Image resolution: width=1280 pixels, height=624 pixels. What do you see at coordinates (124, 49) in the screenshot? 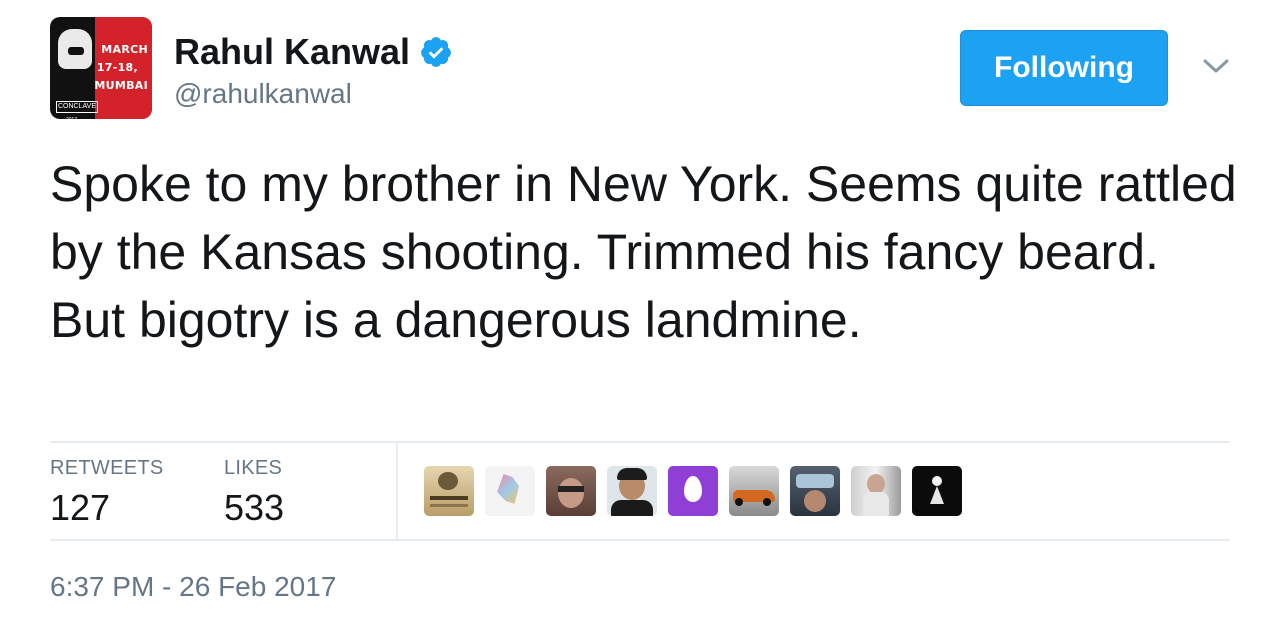
I see `avatar-month-text: MARCH` at bounding box center [124, 49].